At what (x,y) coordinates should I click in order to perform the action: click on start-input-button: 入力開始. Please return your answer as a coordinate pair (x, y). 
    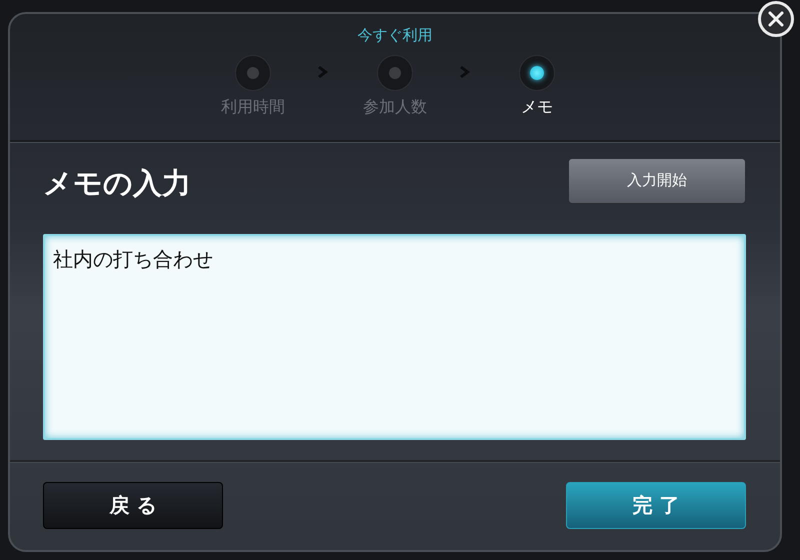
    Looking at the image, I should click on (657, 181).